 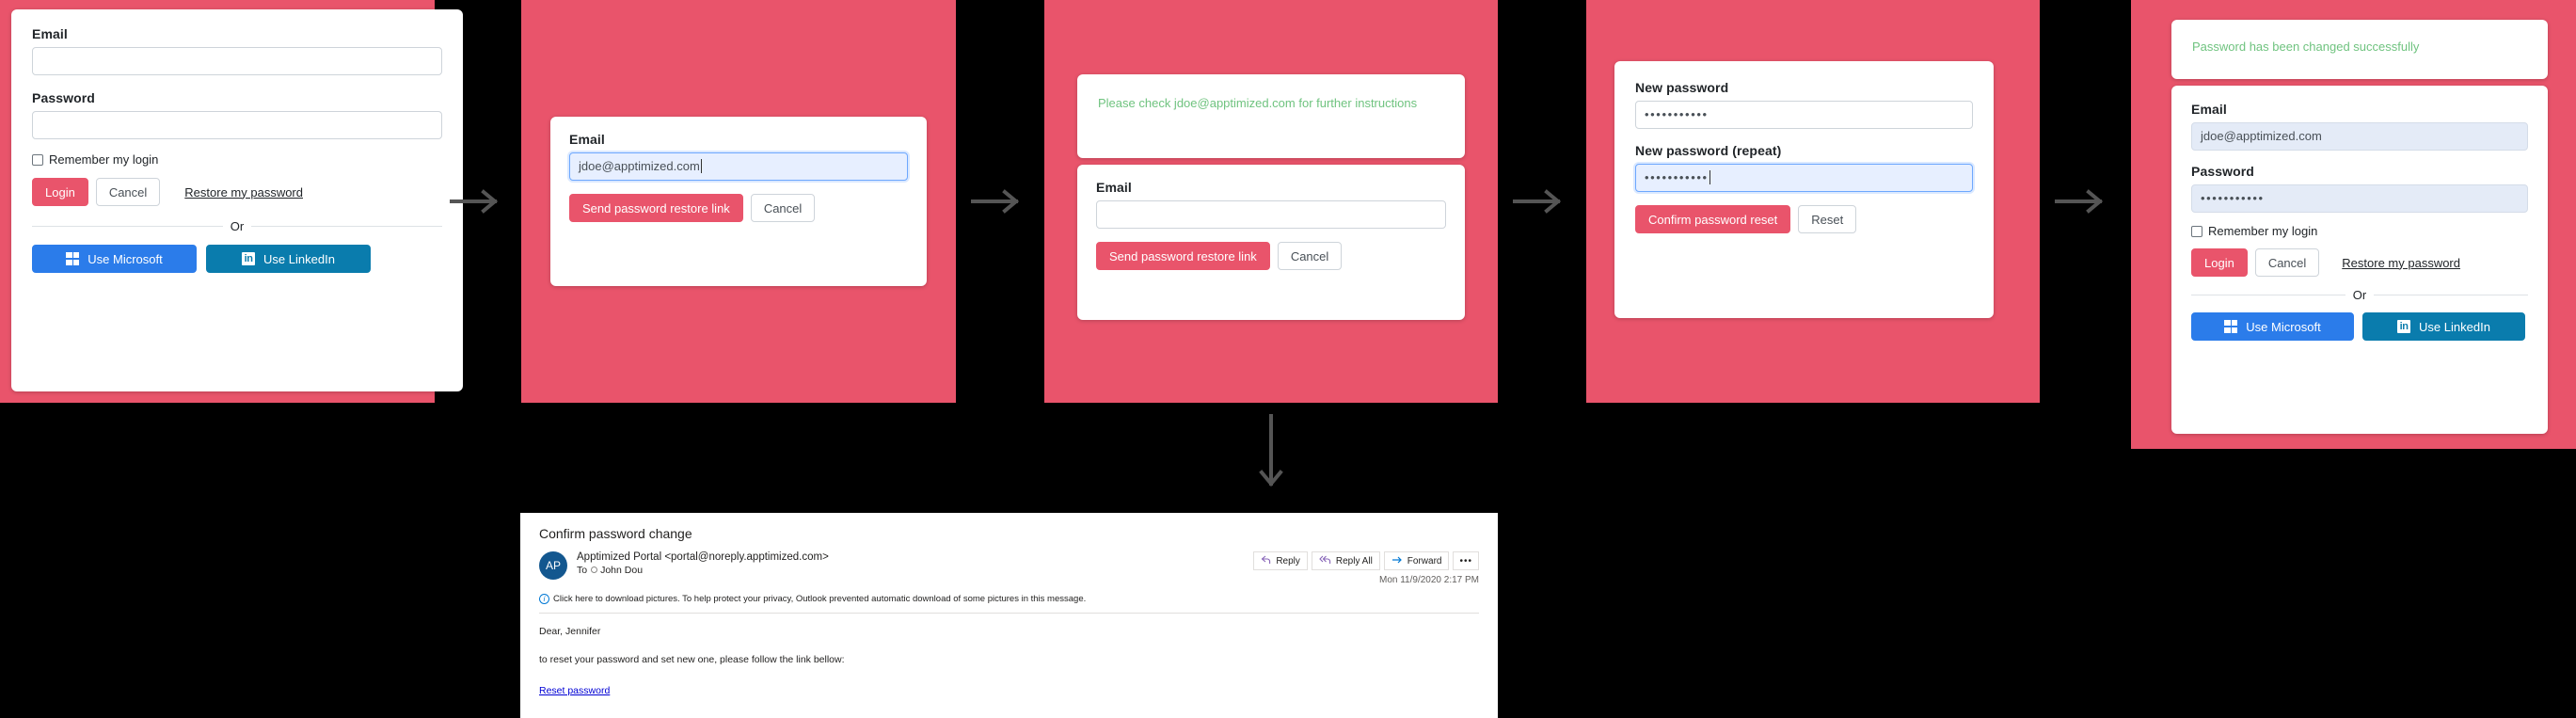 What do you see at coordinates (1677, 114) in the screenshot?
I see `new-password-value: •••••••••••` at bounding box center [1677, 114].